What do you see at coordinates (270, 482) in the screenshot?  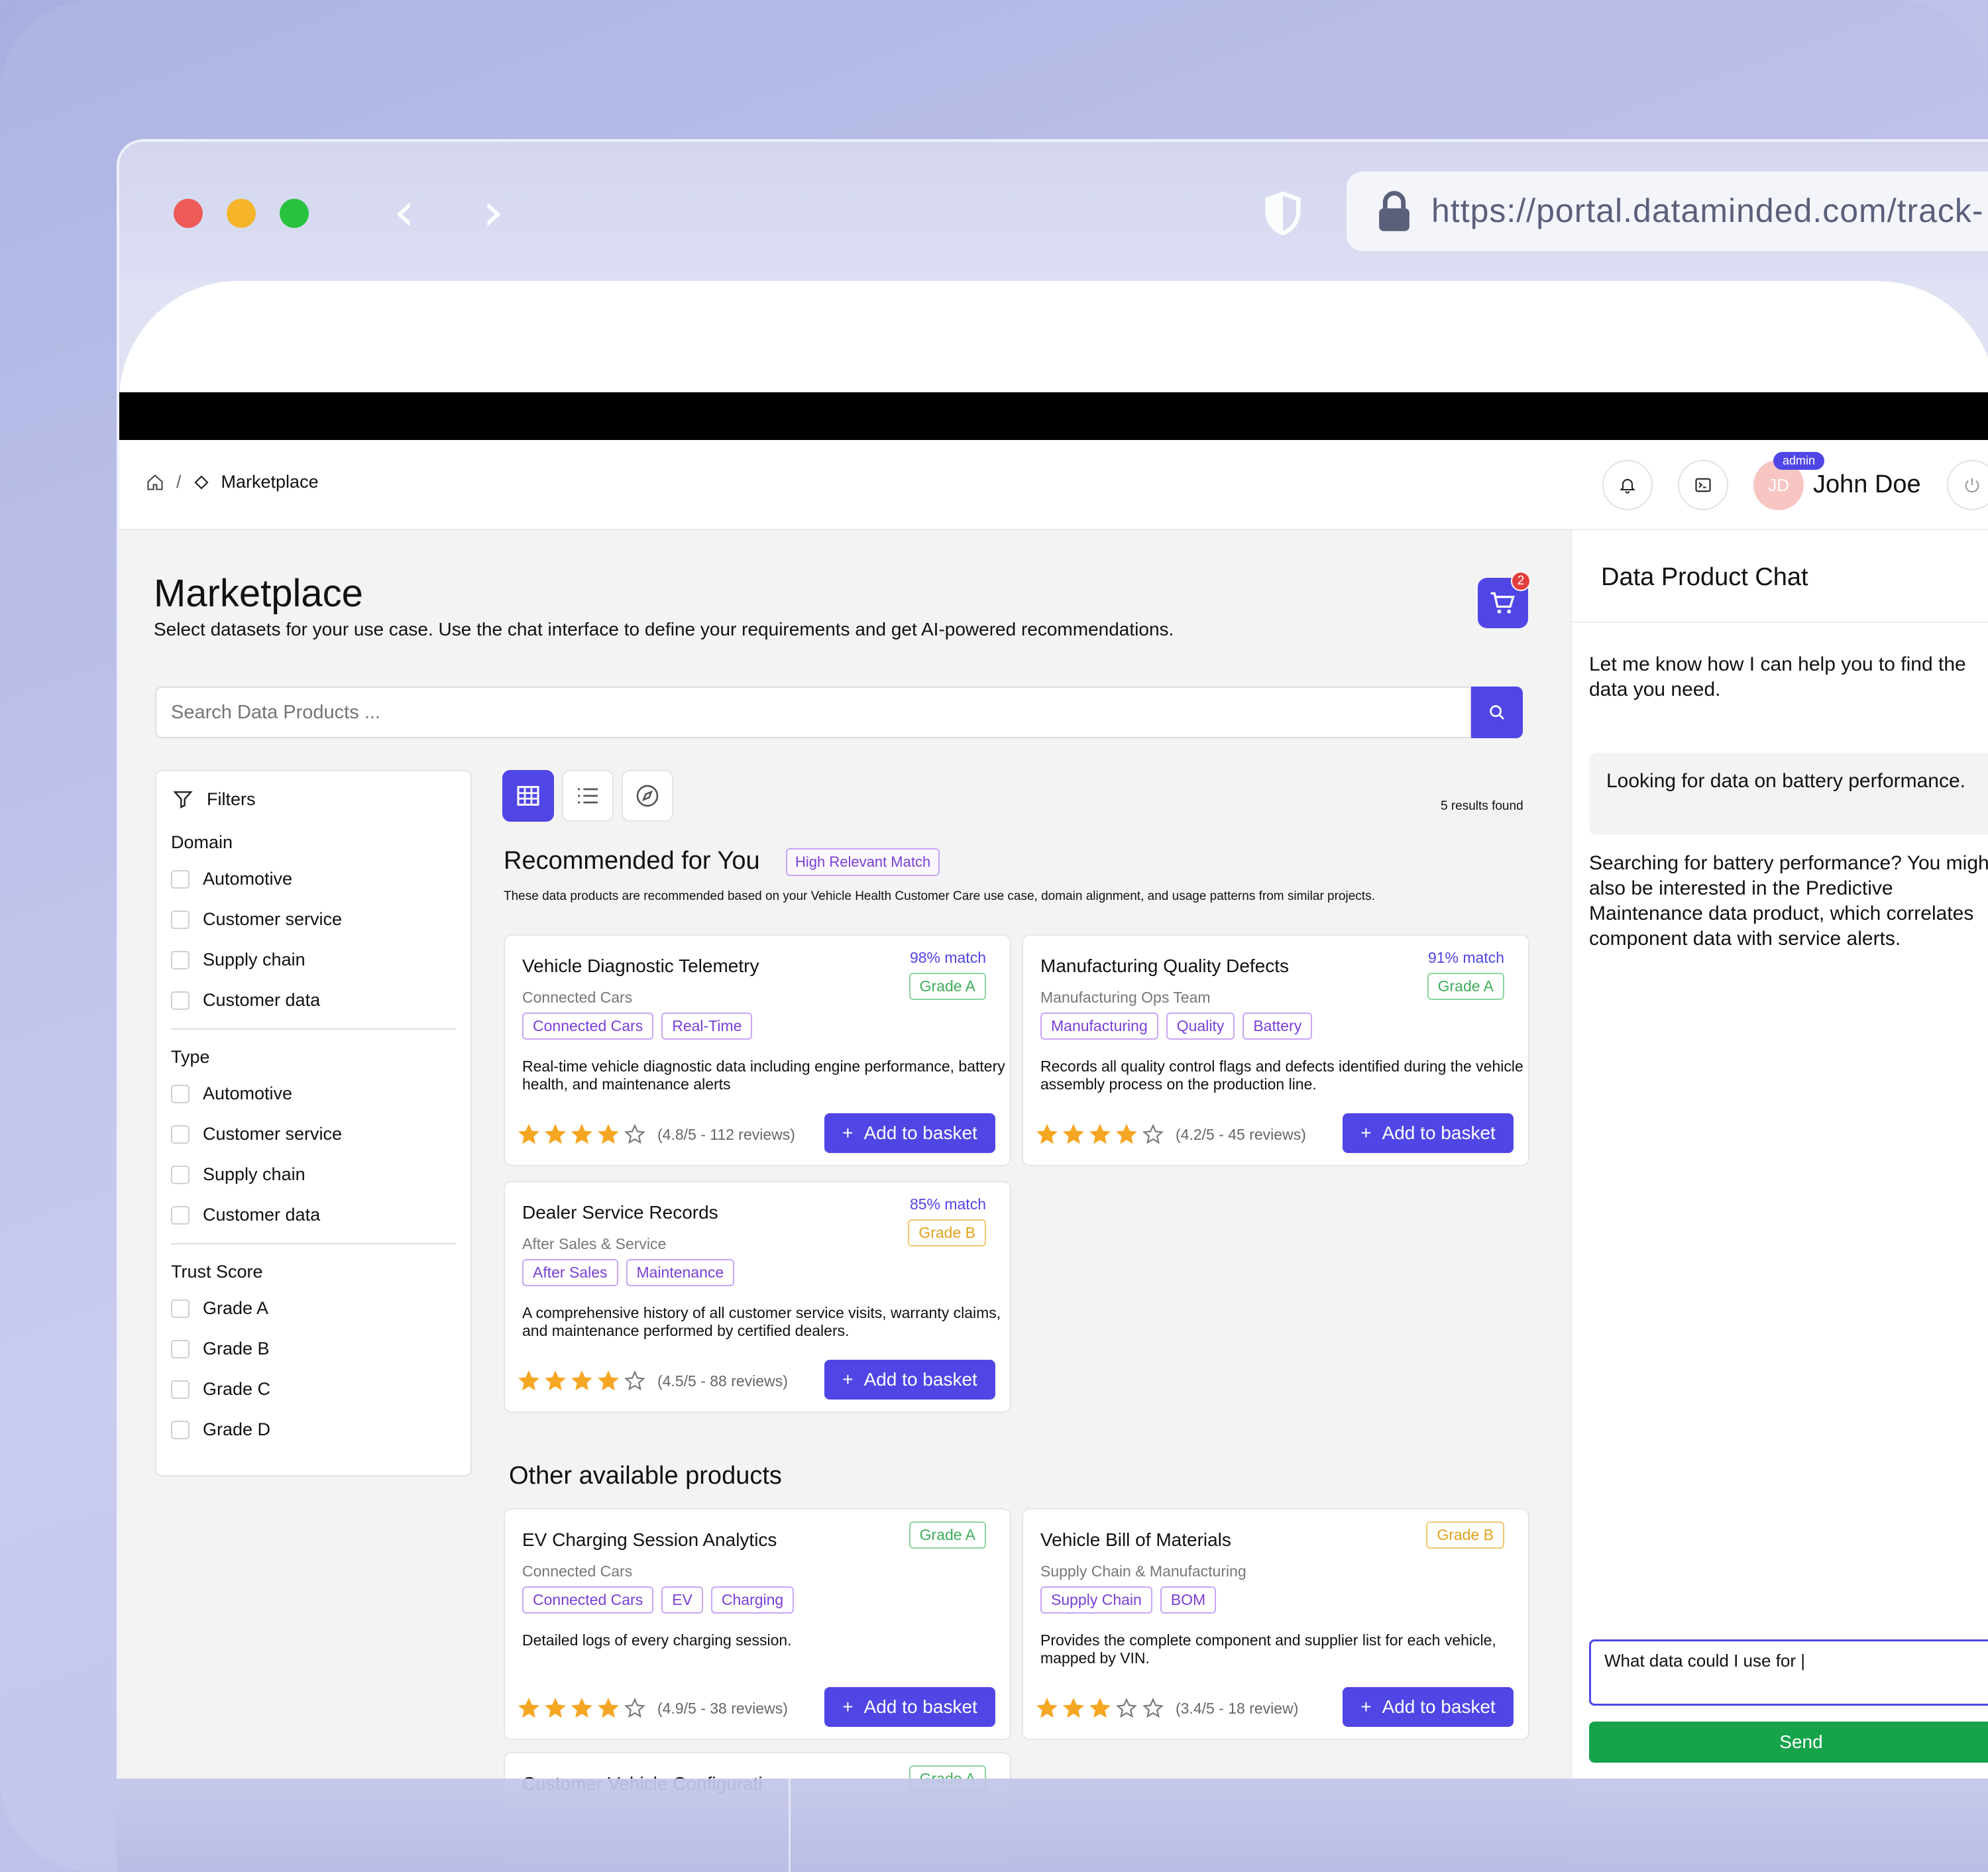 I see `breadcrumb-current: Marketplace` at bounding box center [270, 482].